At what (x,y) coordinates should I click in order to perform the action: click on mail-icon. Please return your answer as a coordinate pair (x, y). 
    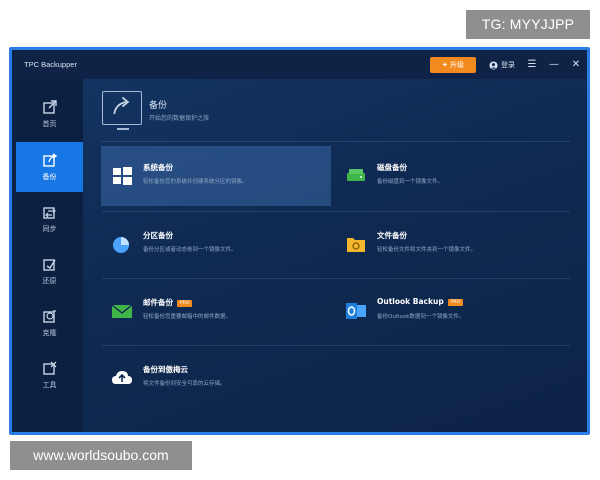
    Looking at the image, I should click on (122, 311).